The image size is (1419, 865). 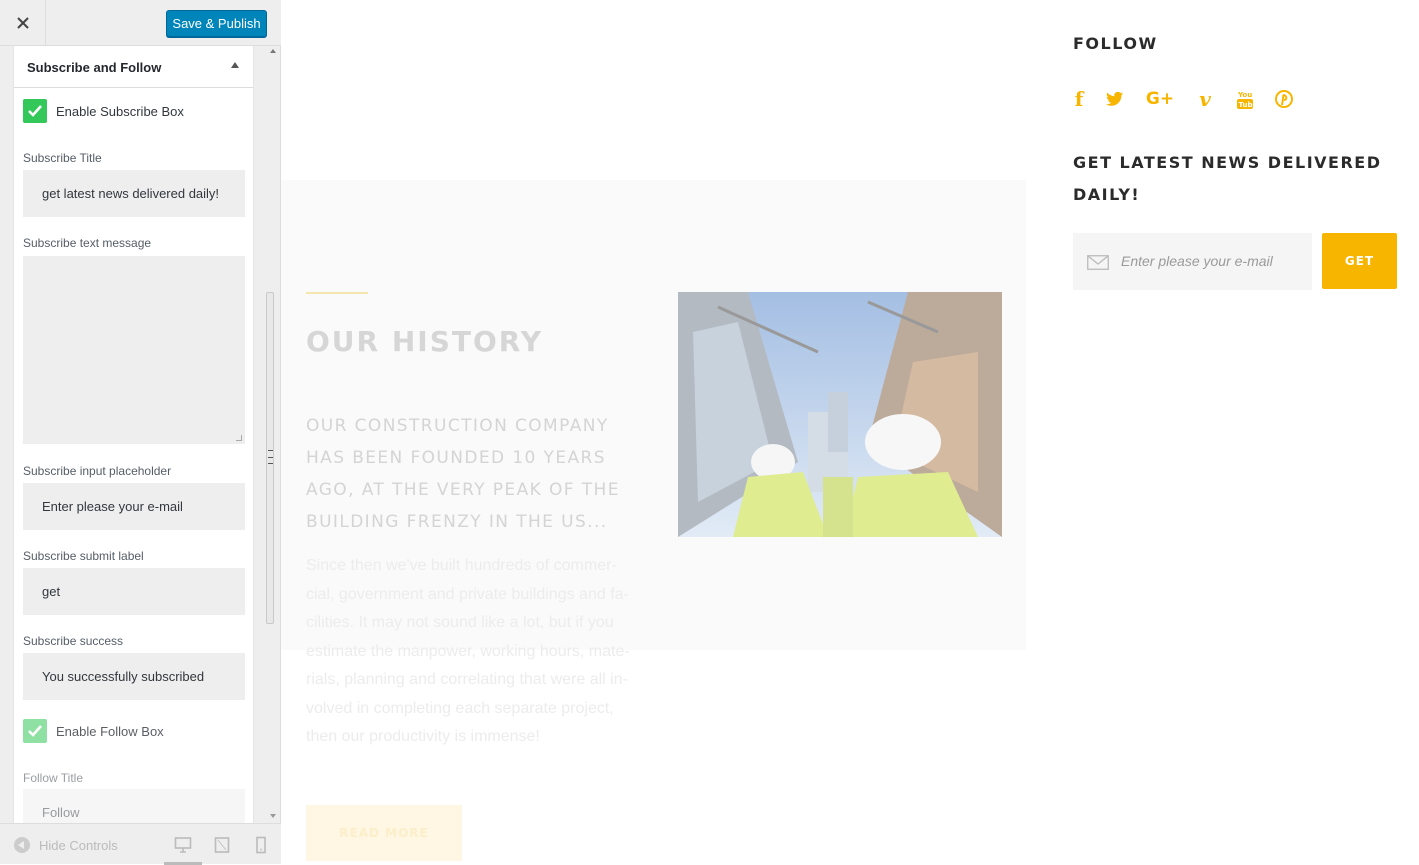 I want to click on subscribe-title-input: get latest news delivered daily!, so click(x=134, y=193).